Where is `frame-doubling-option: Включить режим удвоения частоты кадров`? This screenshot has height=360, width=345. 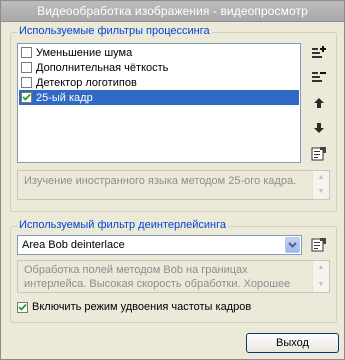 frame-doubling-option: Включить режим удвоения частоты кадров is located at coordinates (134, 307).